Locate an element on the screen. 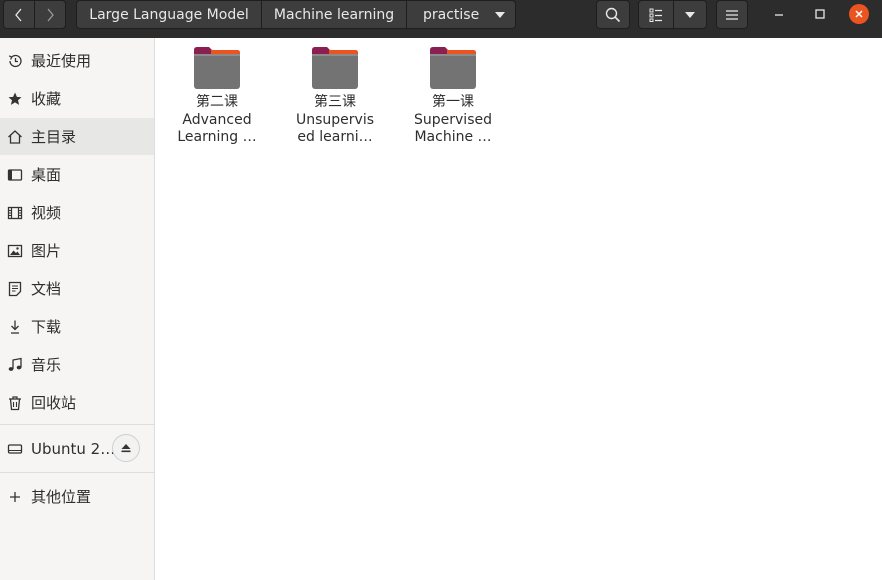  folder-name-line: Advanced is located at coordinates (217, 119).